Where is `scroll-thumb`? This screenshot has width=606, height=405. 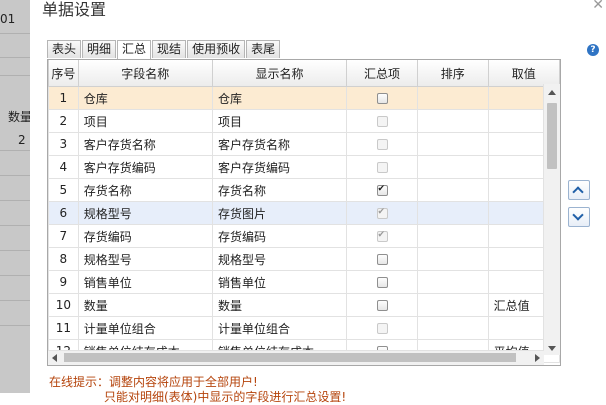 scroll-thumb is located at coordinates (552, 136).